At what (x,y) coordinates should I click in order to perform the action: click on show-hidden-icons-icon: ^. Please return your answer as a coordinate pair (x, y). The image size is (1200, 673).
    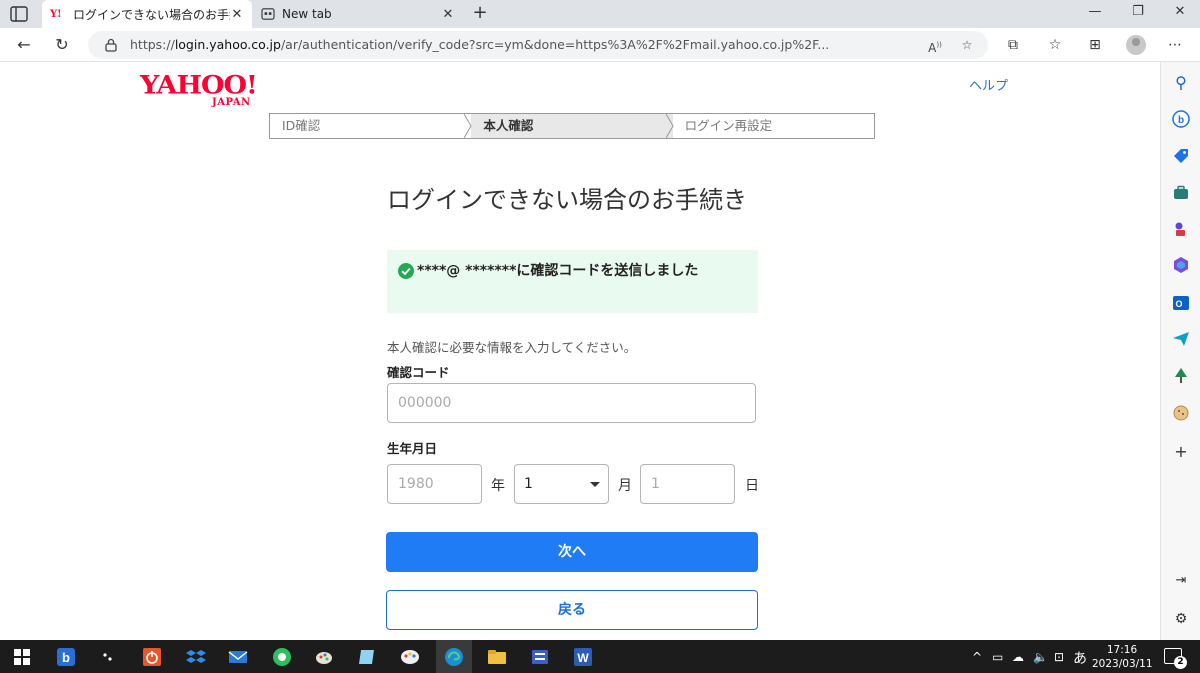
    Looking at the image, I should click on (977, 657).